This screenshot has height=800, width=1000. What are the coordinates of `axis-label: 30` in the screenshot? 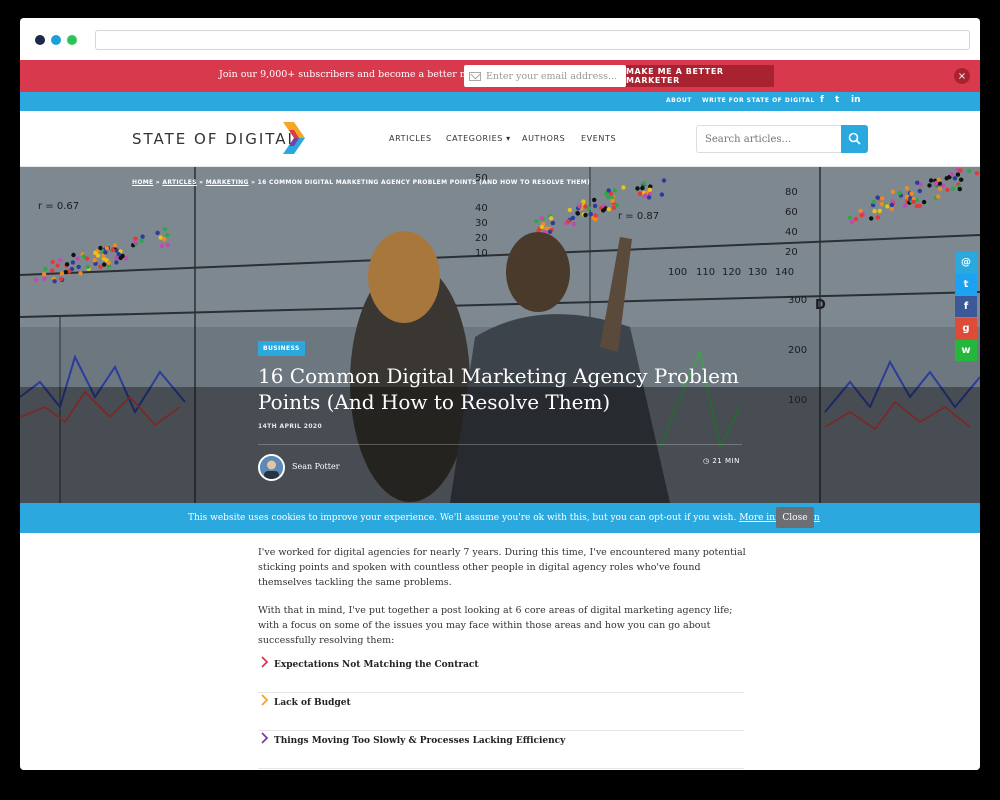 It's located at (481, 223).